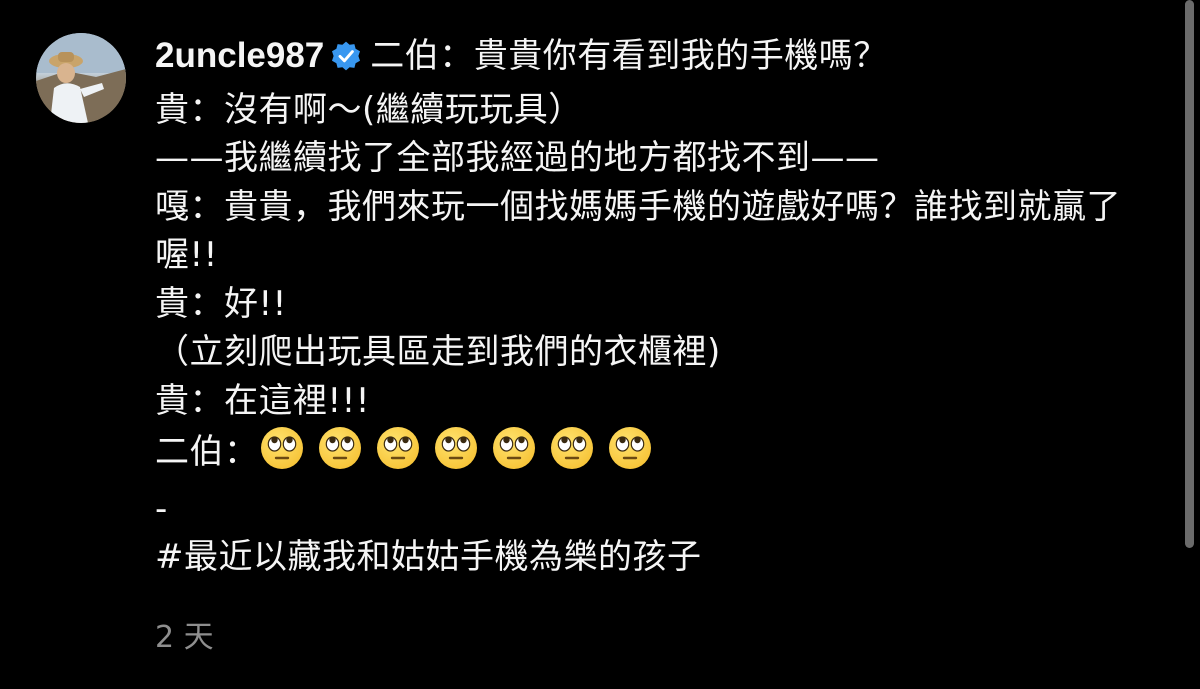 This screenshot has width=1200, height=689. What do you see at coordinates (262, 400) in the screenshot?
I see `caption-line-7: 貴：在這裡!!!` at bounding box center [262, 400].